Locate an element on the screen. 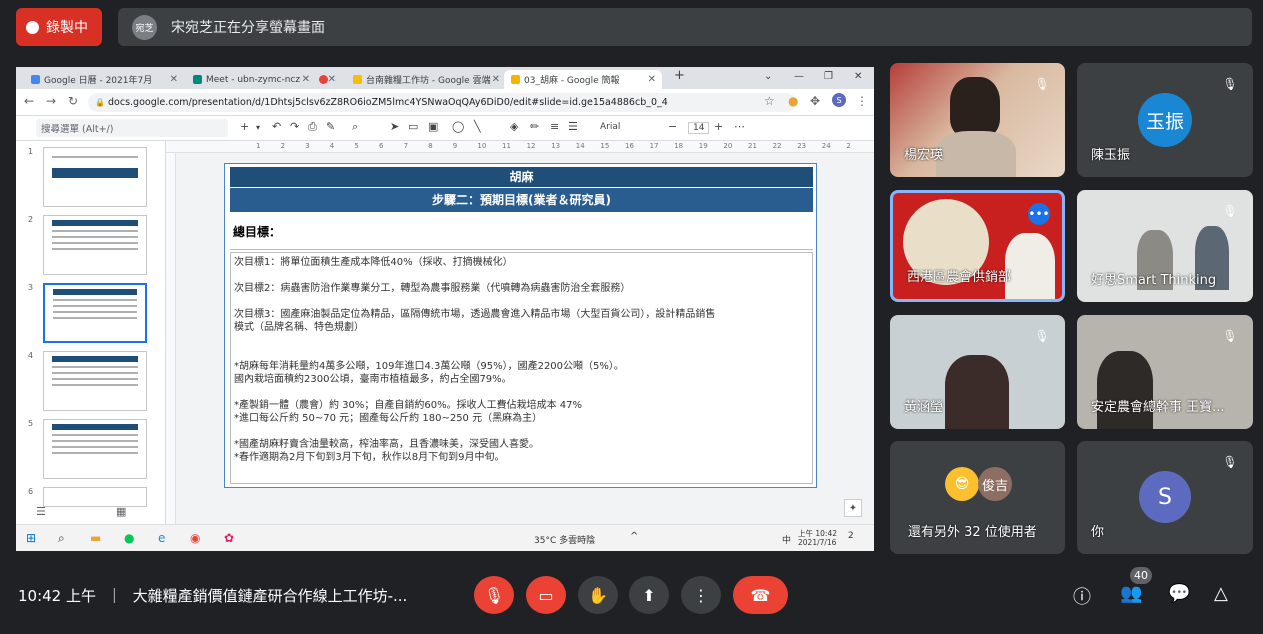 This screenshot has height=634, width=1263. ruler-mark: 7 is located at coordinates (406, 146).